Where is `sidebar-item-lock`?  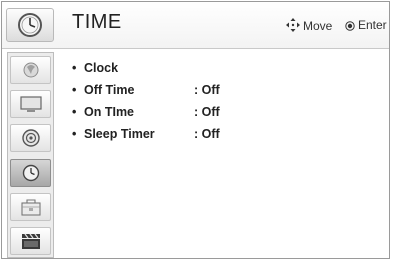
sidebar-item-lock is located at coordinates (30, 207).